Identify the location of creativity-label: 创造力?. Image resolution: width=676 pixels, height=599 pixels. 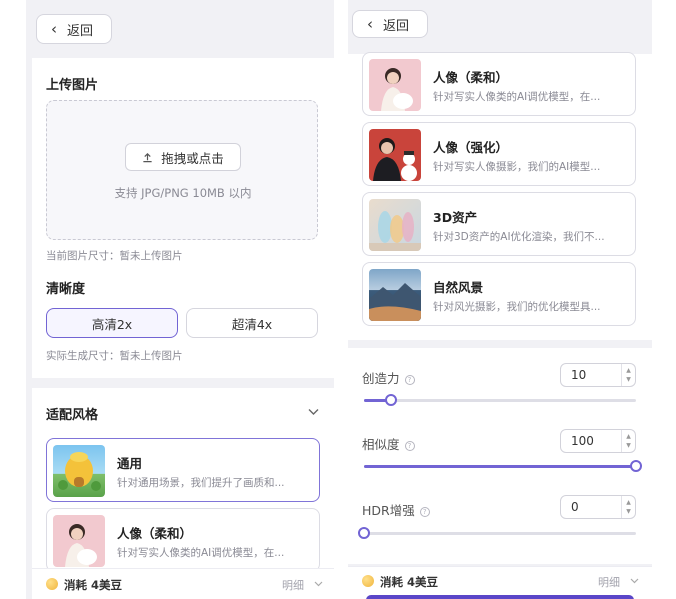
(388, 377).